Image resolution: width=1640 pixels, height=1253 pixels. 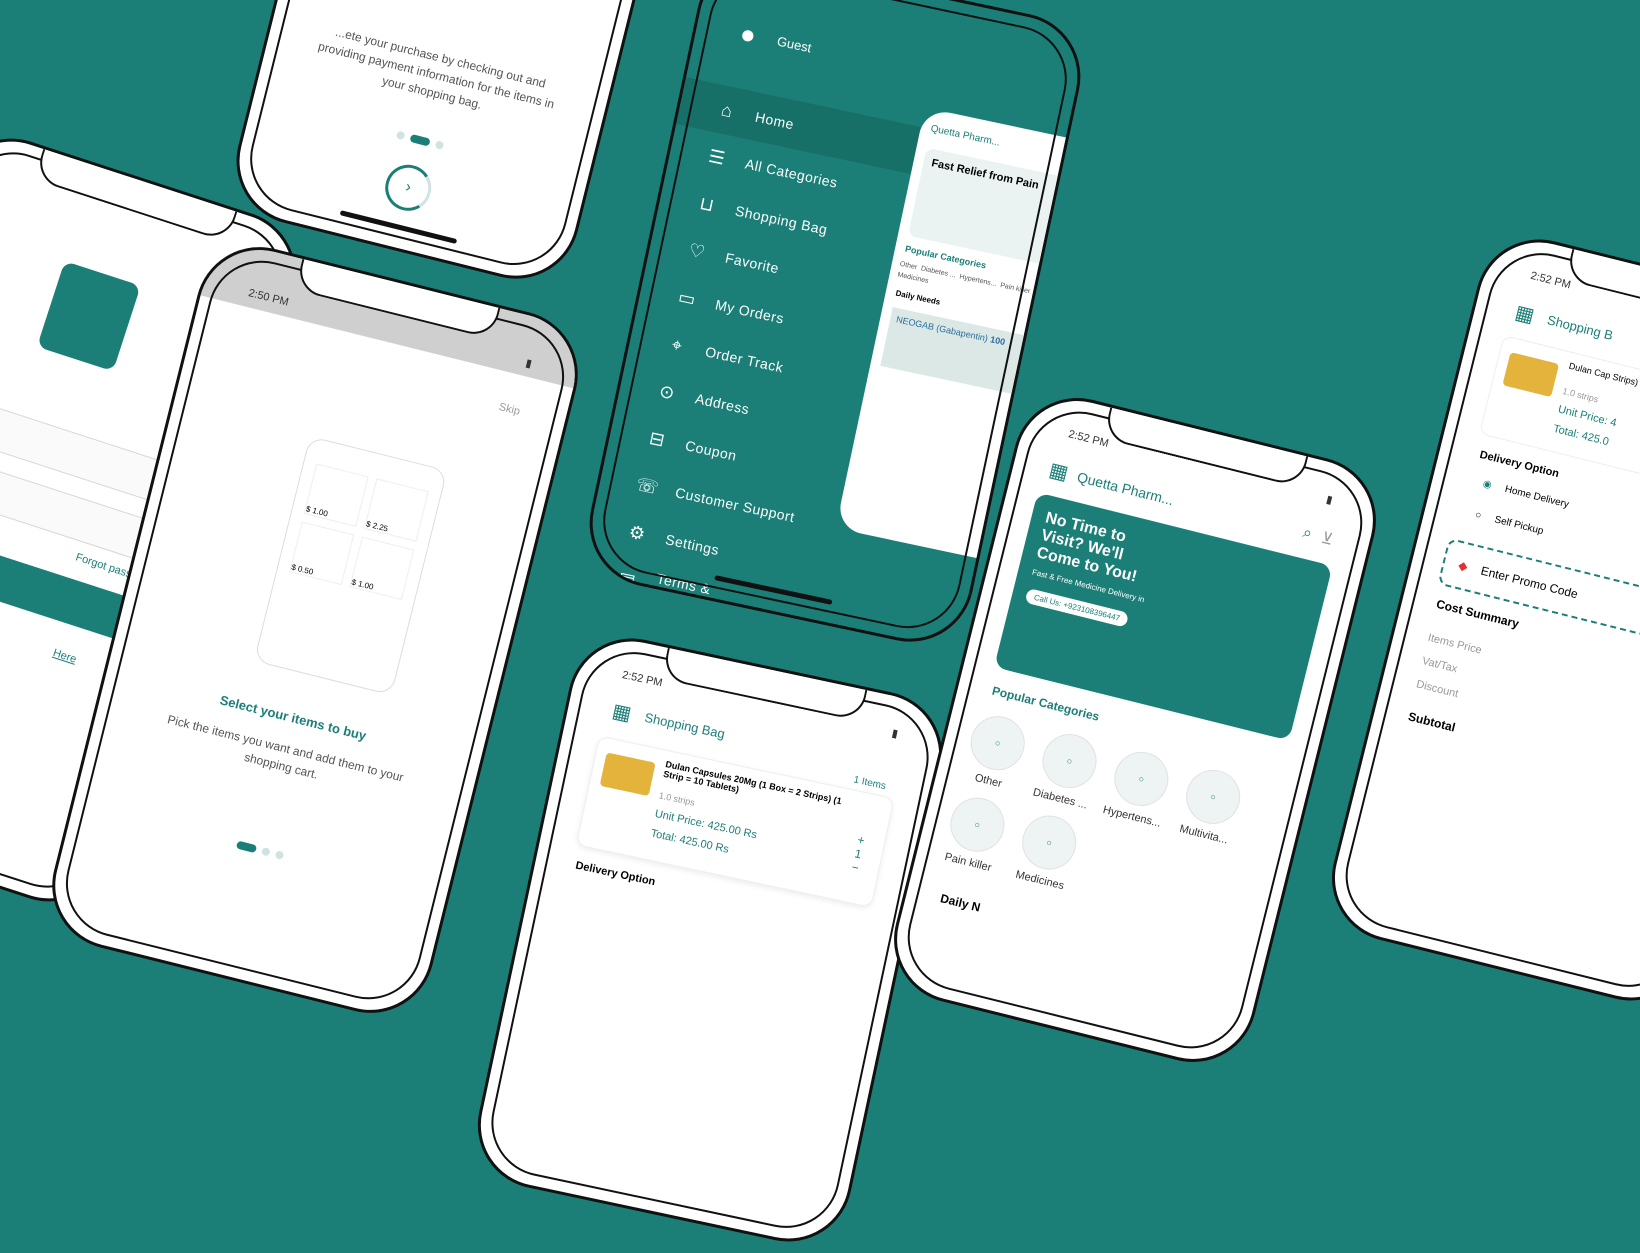 I want to click on menu-item-label: Home, so click(x=774, y=120).